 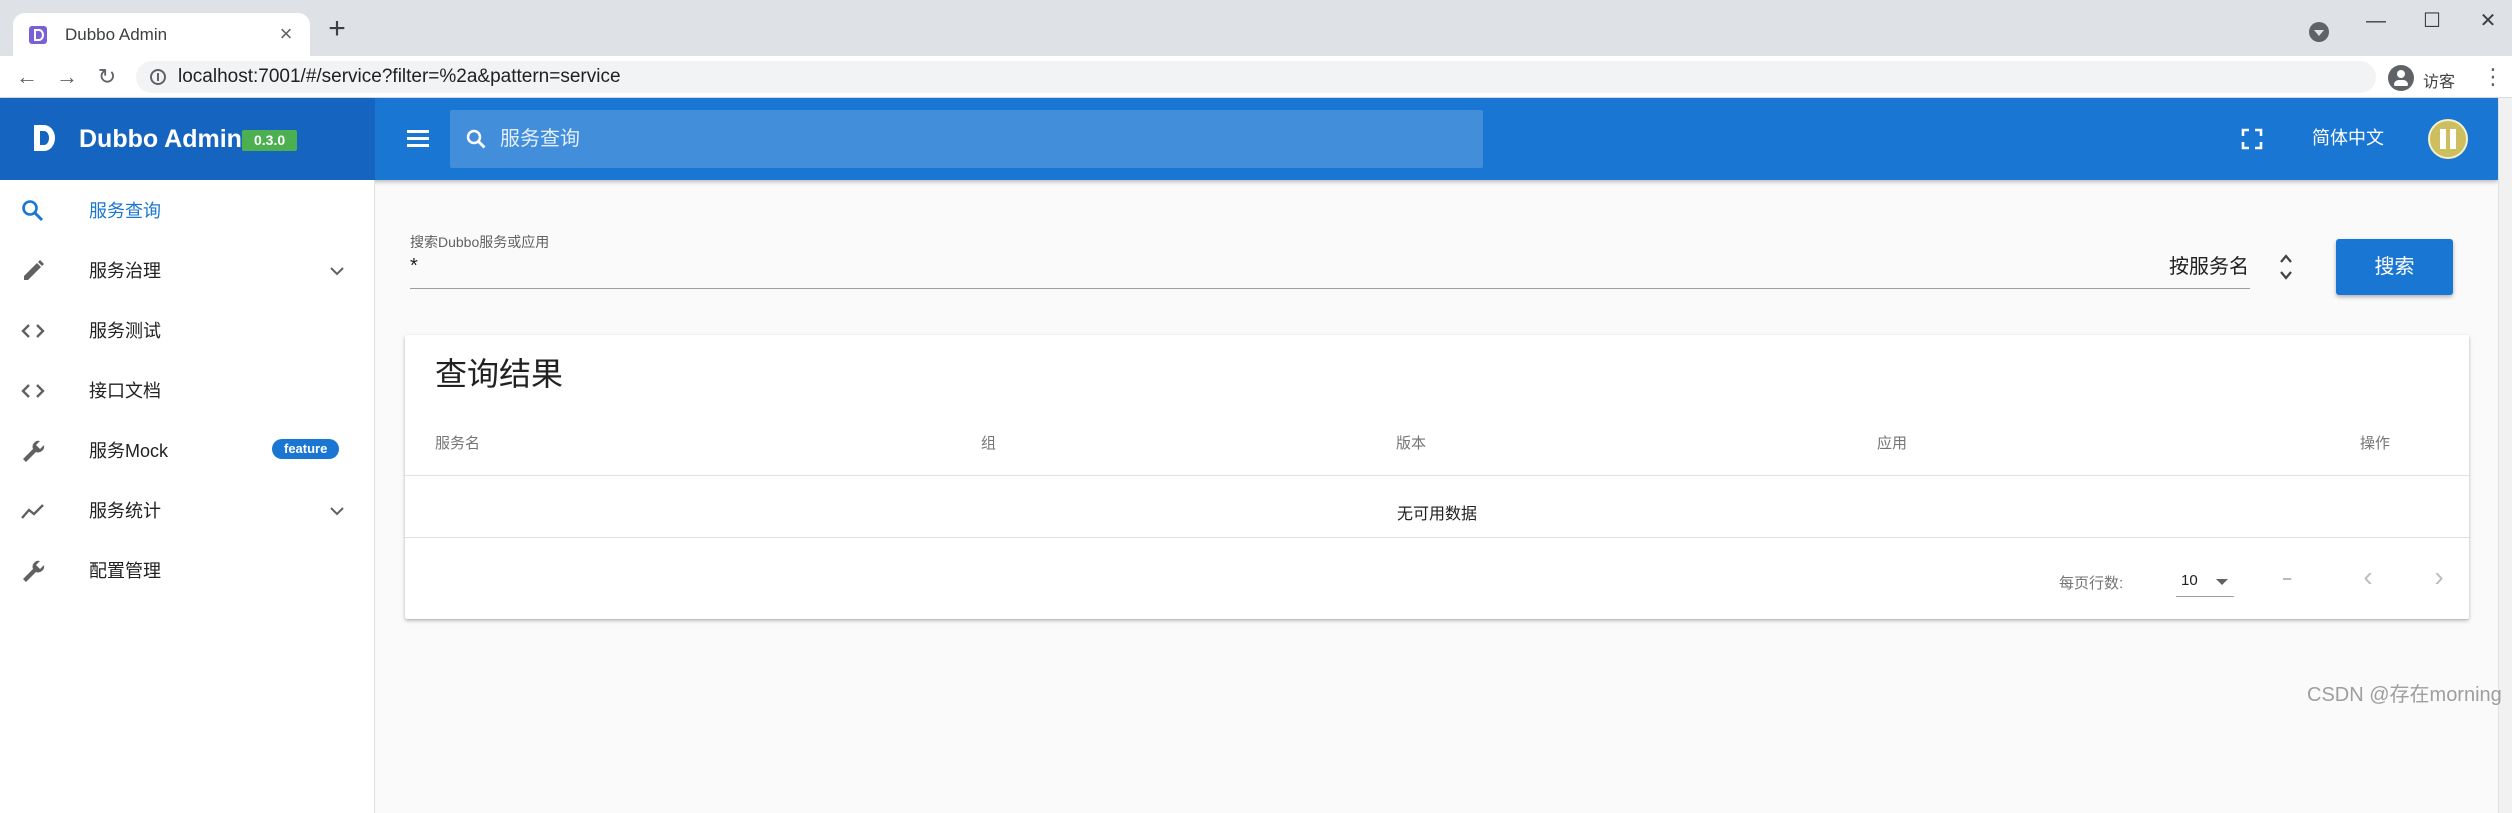 What do you see at coordinates (418, 139) in the screenshot?
I see `menu-toggle-icon` at bounding box center [418, 139].